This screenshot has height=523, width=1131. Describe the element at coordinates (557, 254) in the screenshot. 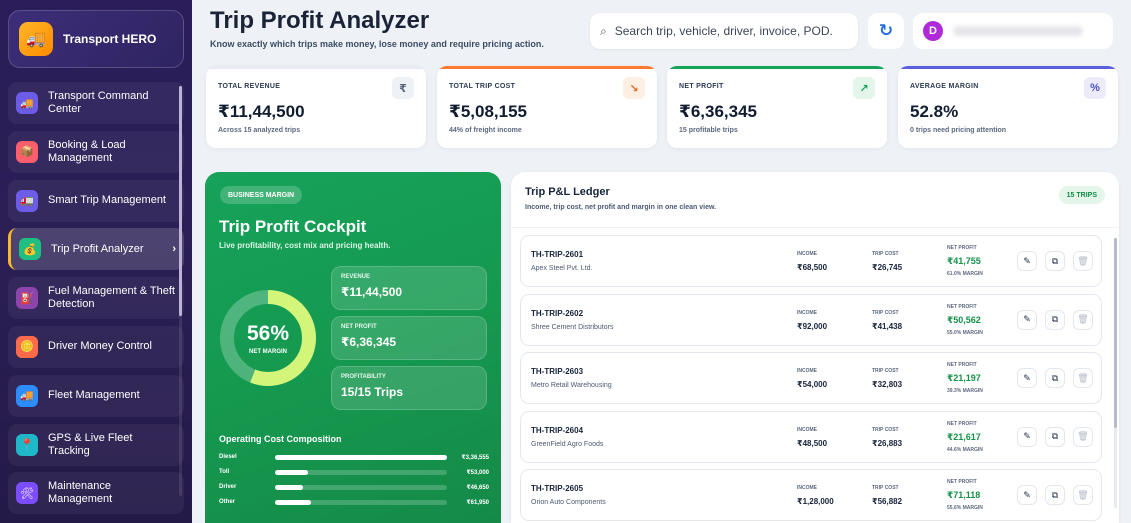

I see `trip-id: TH-TRIP-2601` at that location.